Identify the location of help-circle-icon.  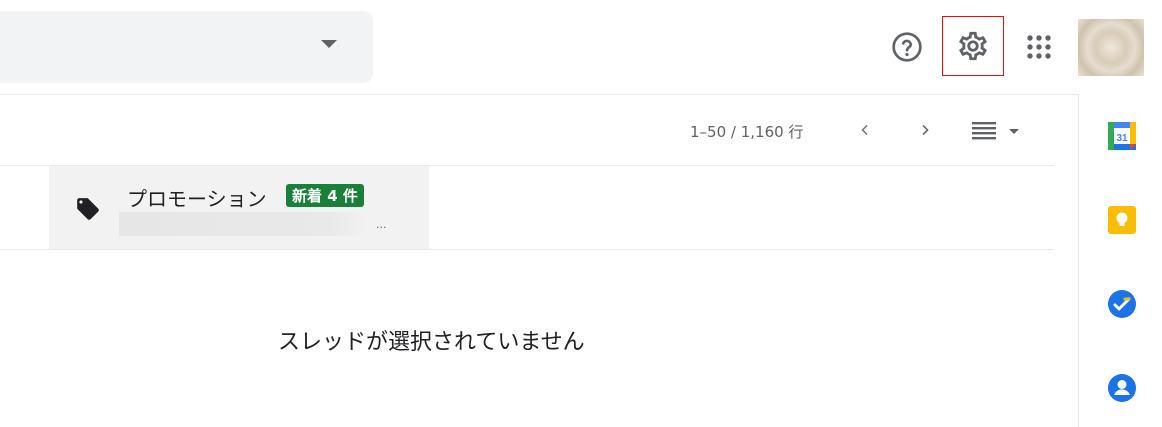
(907, 47).